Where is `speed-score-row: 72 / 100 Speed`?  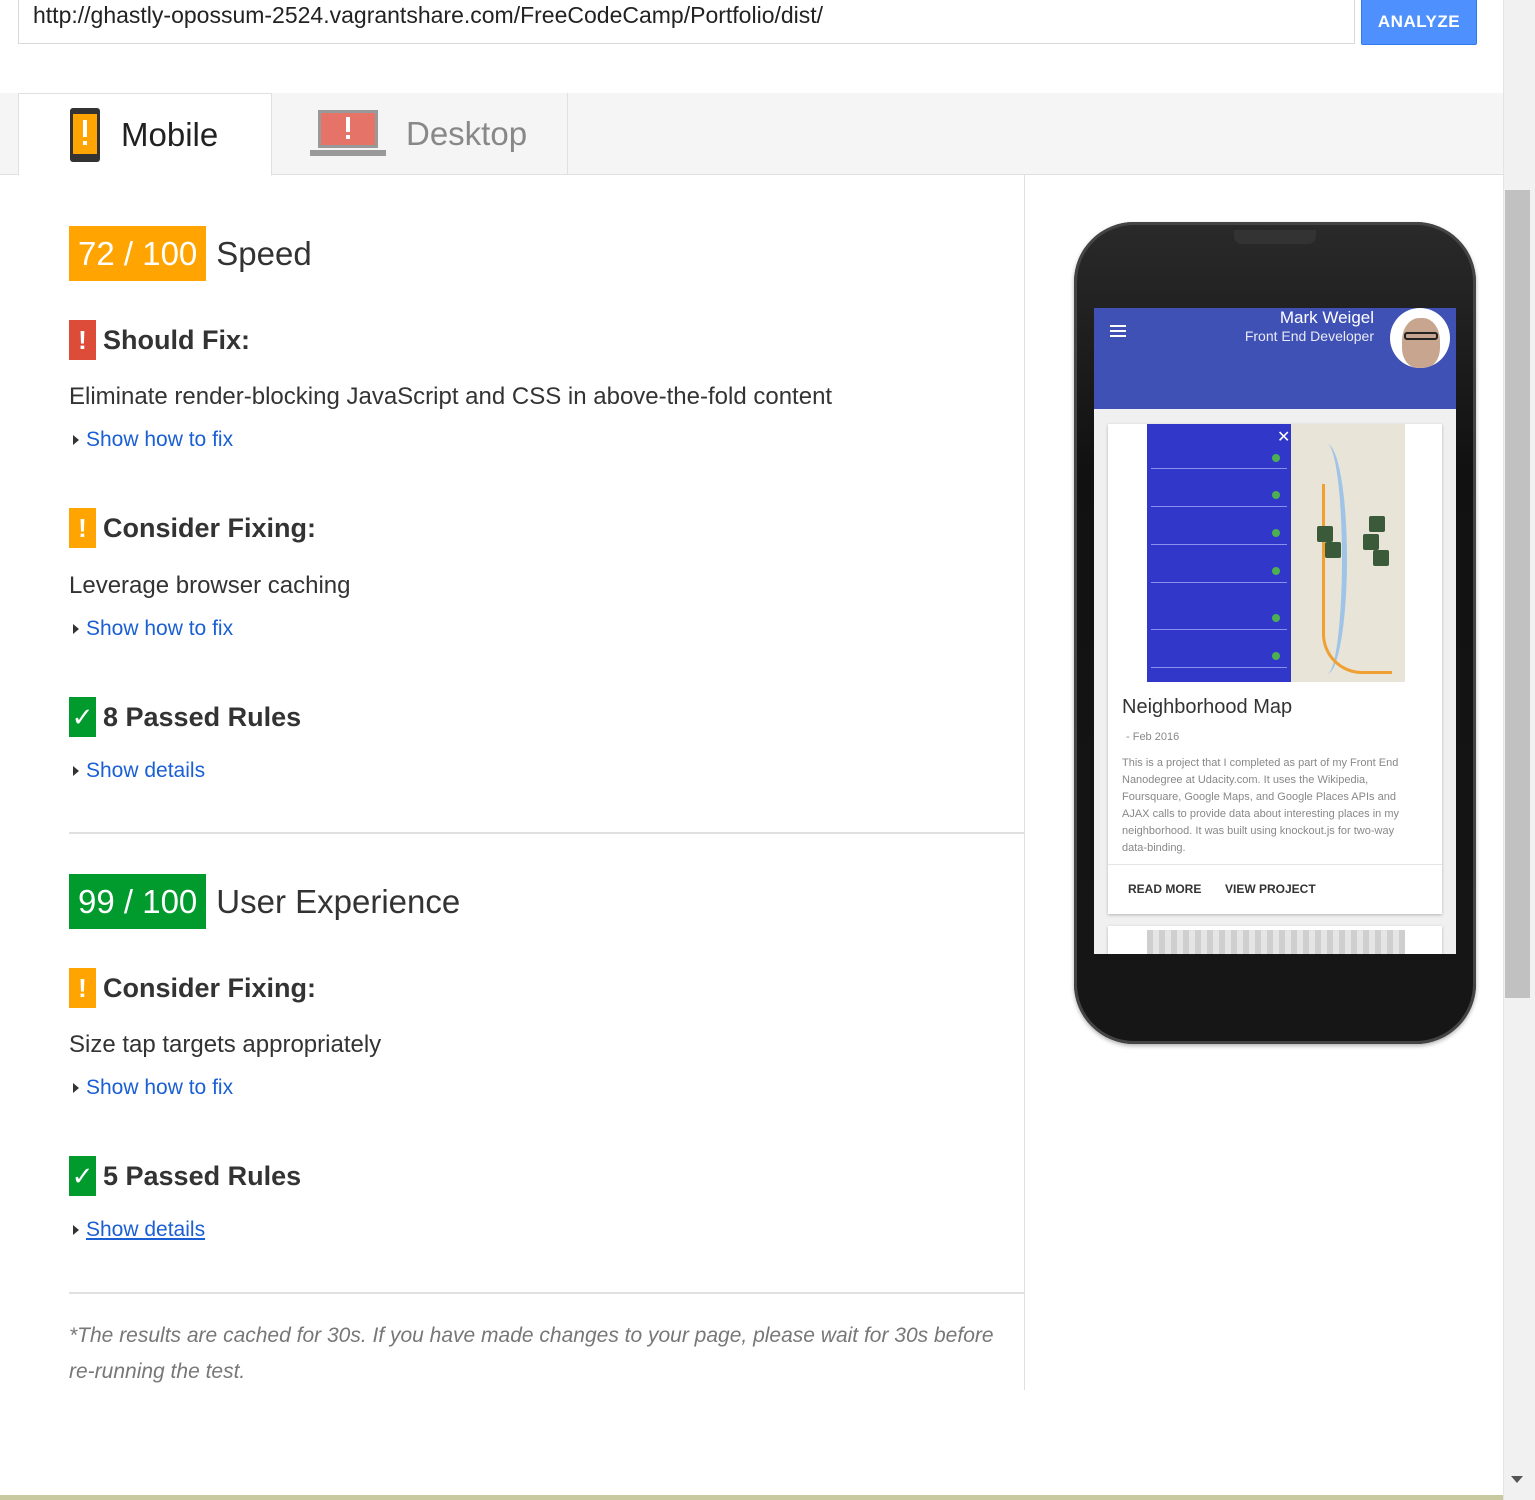 speed-score-row: 72 / 100 Speed is located at coordinates (190, 253).